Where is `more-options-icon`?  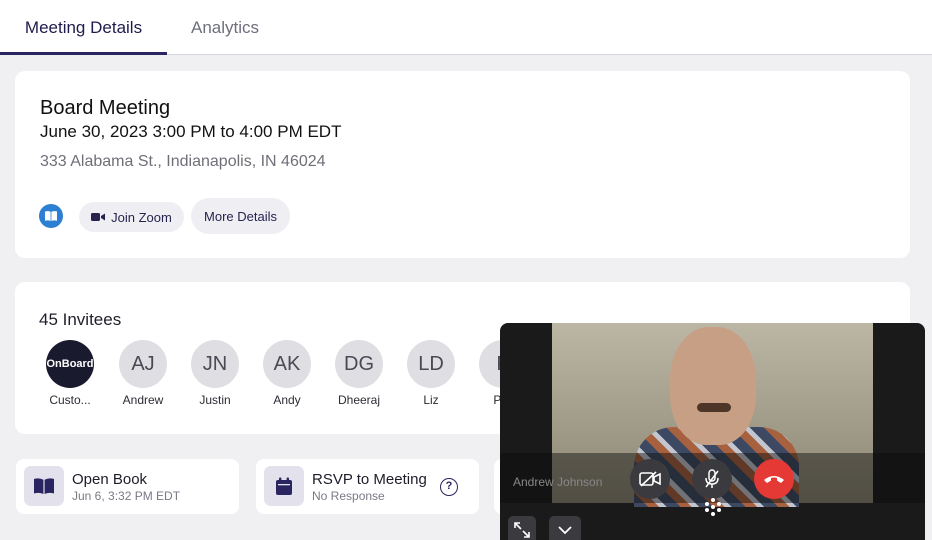
more-options-icon is located at coordinates (713, 507).